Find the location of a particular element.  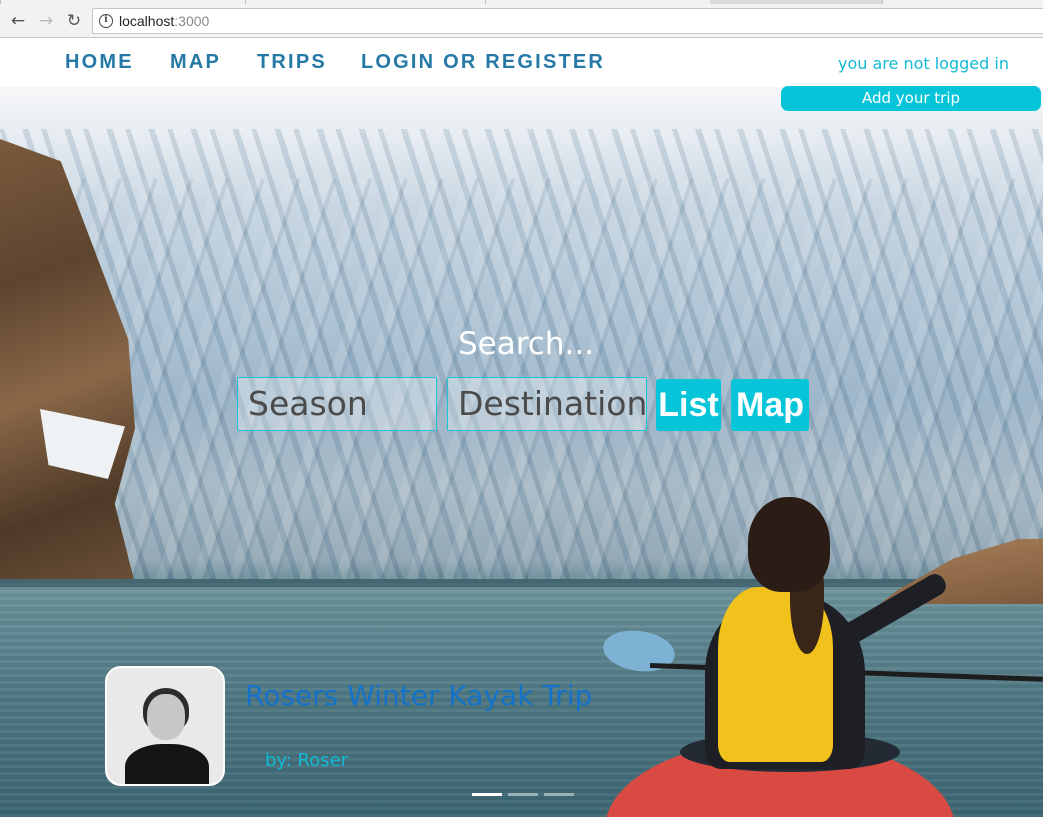

info-icon: i is located at coordinates (106, 21).